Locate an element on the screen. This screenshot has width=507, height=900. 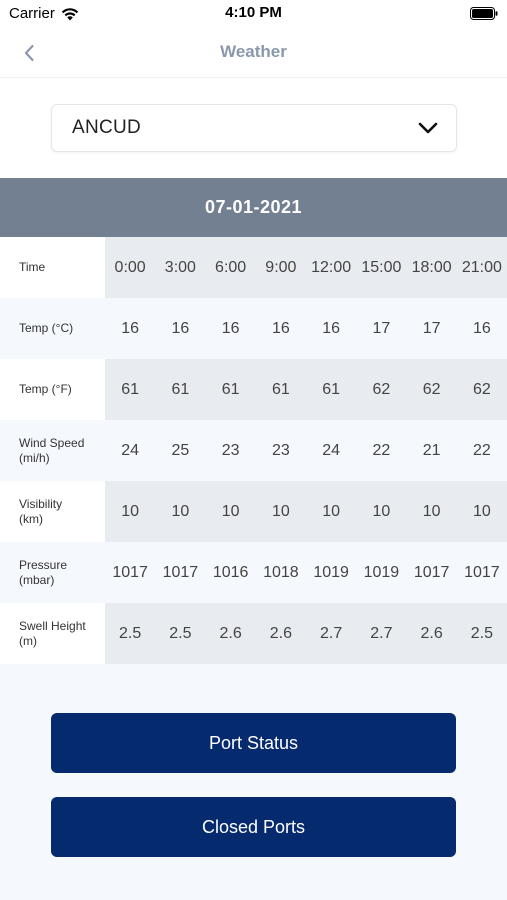
table-row: Temp (°C) 16 16 16 16 16 17 17 16 is located at coordinates (253, 328).